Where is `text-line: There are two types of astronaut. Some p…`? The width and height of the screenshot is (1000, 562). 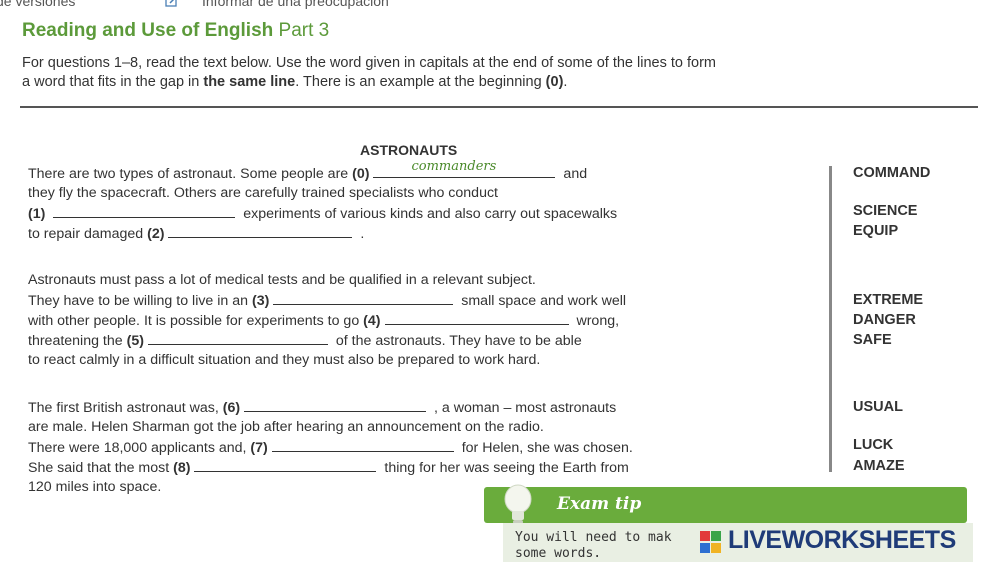 text-line: There are two types of astronaut. Some p… is located at coordinates (308, 171).